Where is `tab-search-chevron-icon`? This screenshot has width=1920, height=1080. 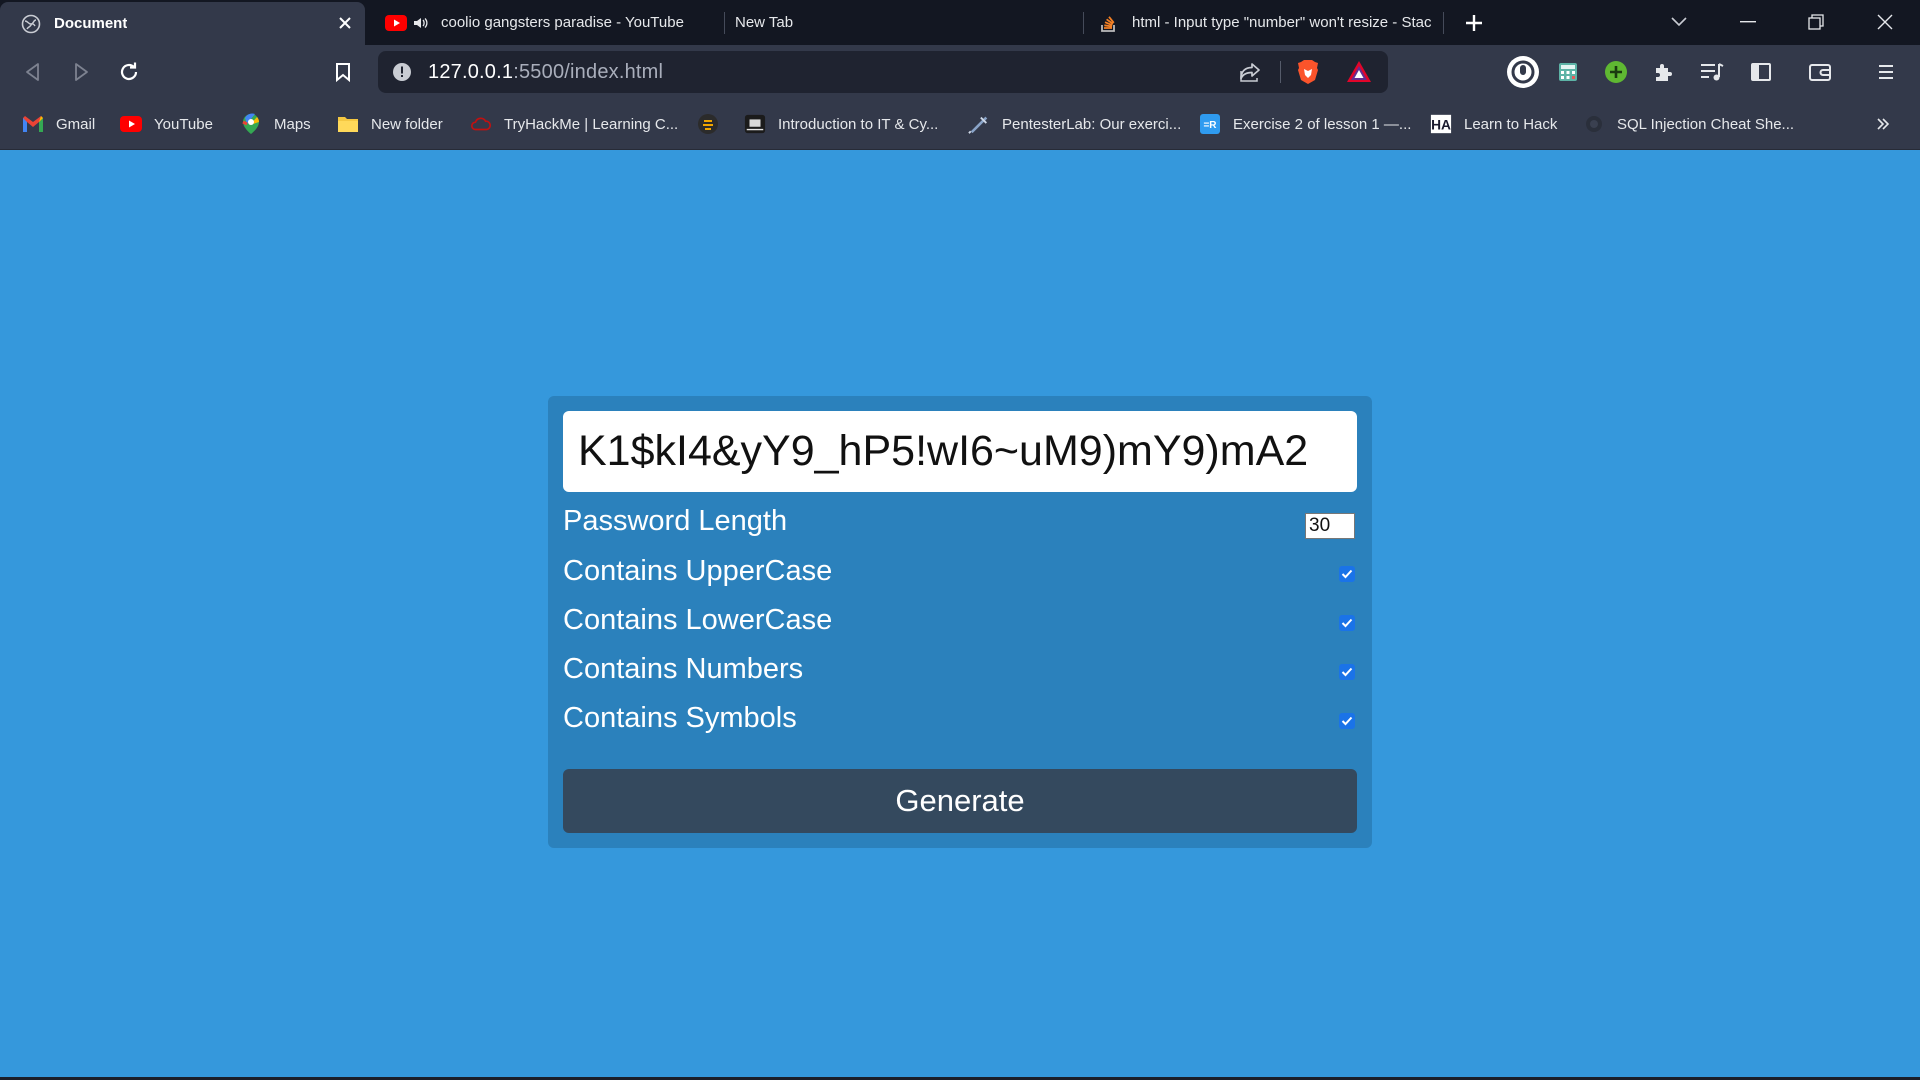 tab-search-chevron-icon is located at coordinates (1679, 22).